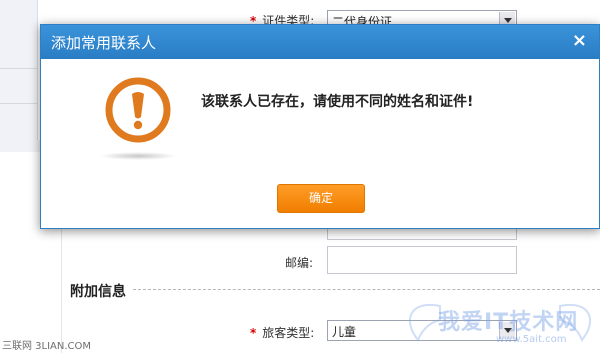 The image size is (600, 353). What do you see at coordinates (138, 156) in the screenshot?
I see `icon-shadow` at bounding box center [138, 156].